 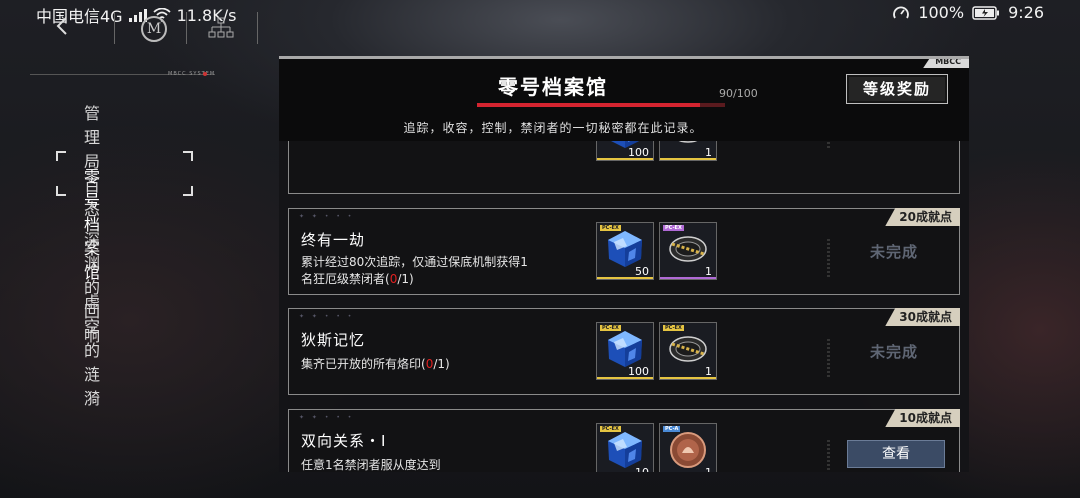 What do you see at coordinates (922, 418) in the screenshot?
I see `achievement-points-badge: 10成就点` at bounding box center [922, 418].